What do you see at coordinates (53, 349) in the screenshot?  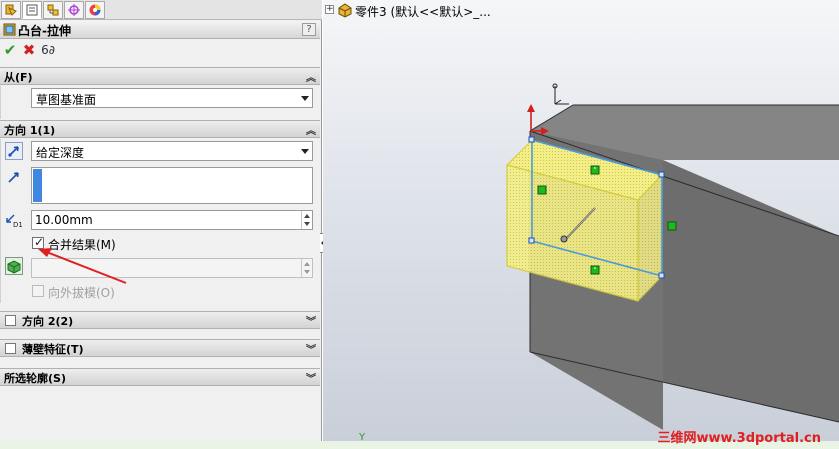 I see `section-thin-feature-label: 薄壁特征(T)` at bounding box center [53, 349].